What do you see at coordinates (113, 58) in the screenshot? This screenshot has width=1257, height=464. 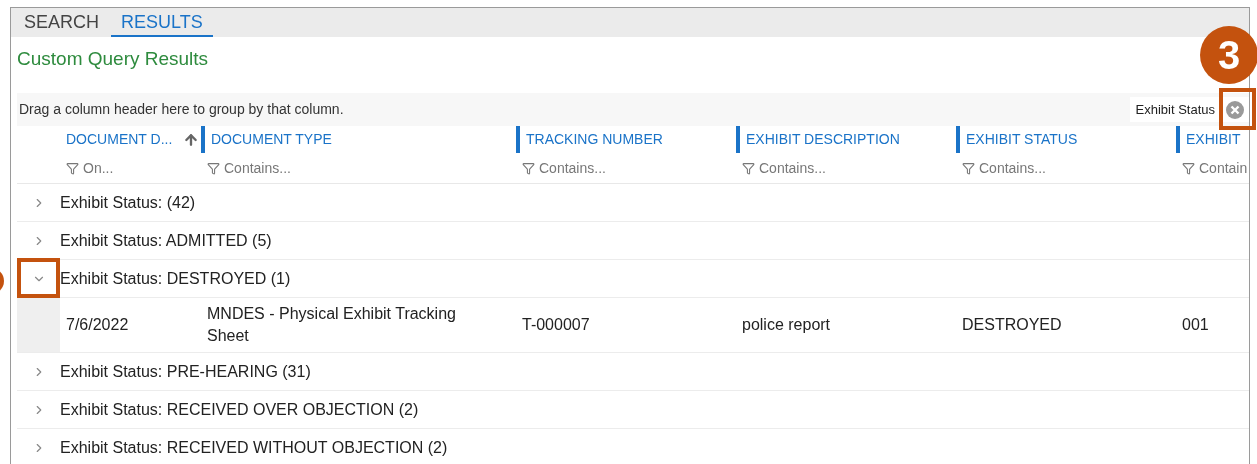 I see `page-title: Custom Query Results` at bounding box center [113, 58].